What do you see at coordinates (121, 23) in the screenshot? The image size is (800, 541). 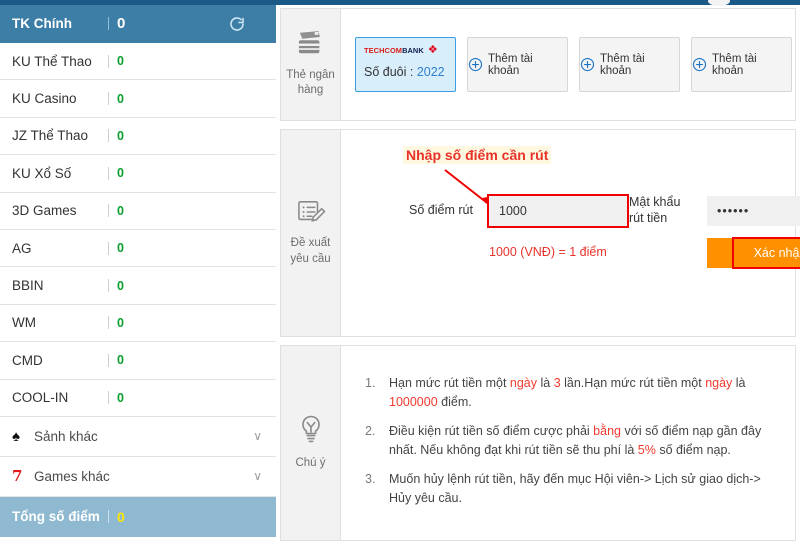 I see `main-account-balance: 0` at bounding box center [121, 23].